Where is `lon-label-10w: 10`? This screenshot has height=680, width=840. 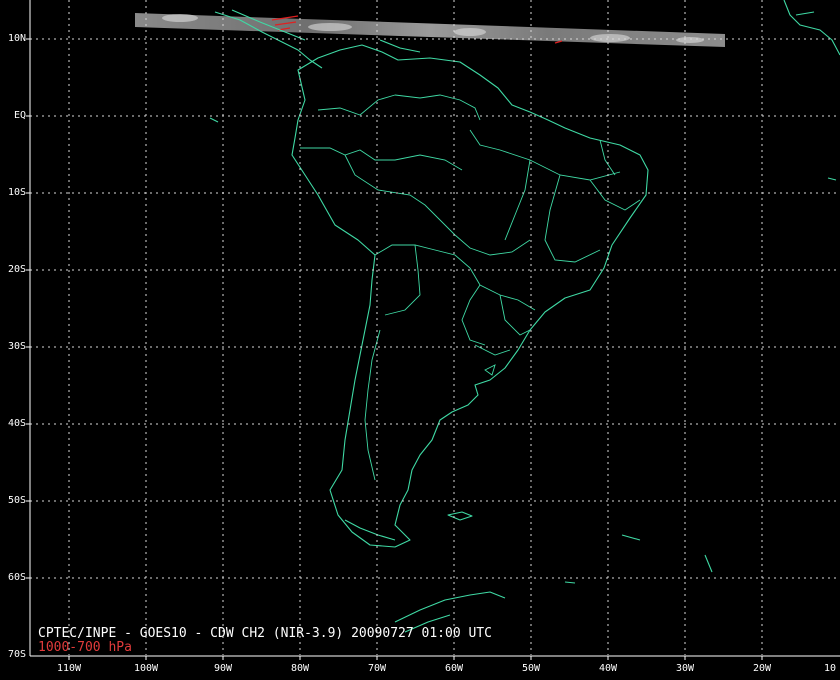 lon-label-10w: 10 is located at coordinates (830, 668).